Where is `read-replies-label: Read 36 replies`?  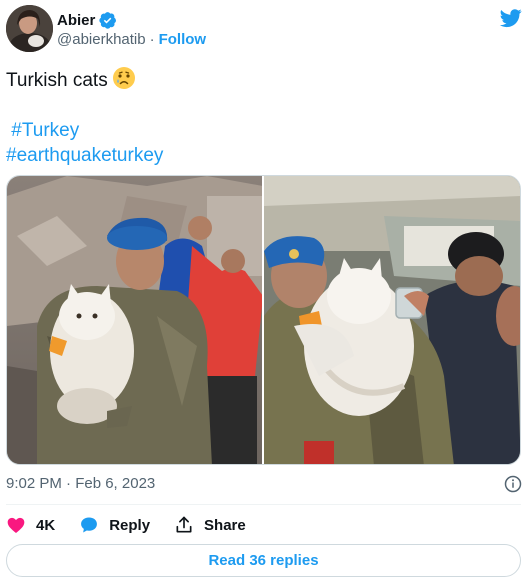
read-replies-label: Read 36 replies is located at coordinates (263, 560).